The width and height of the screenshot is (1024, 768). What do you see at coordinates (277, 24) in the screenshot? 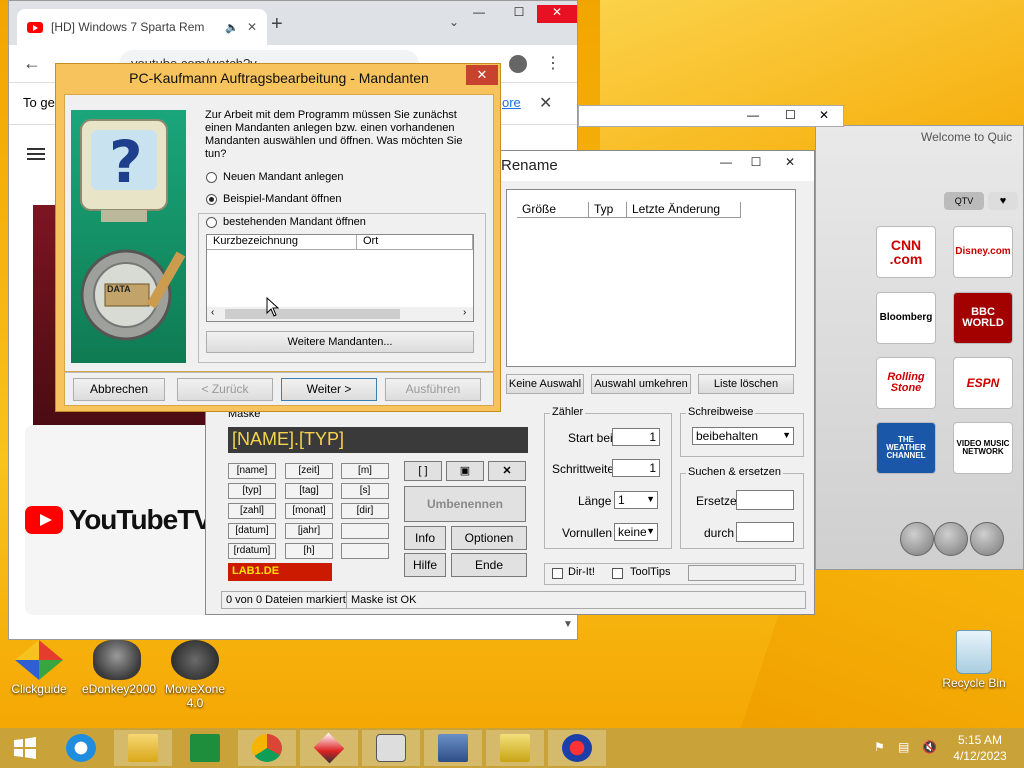
I see `new-tab-button: +` at bounding box center [277, 24].